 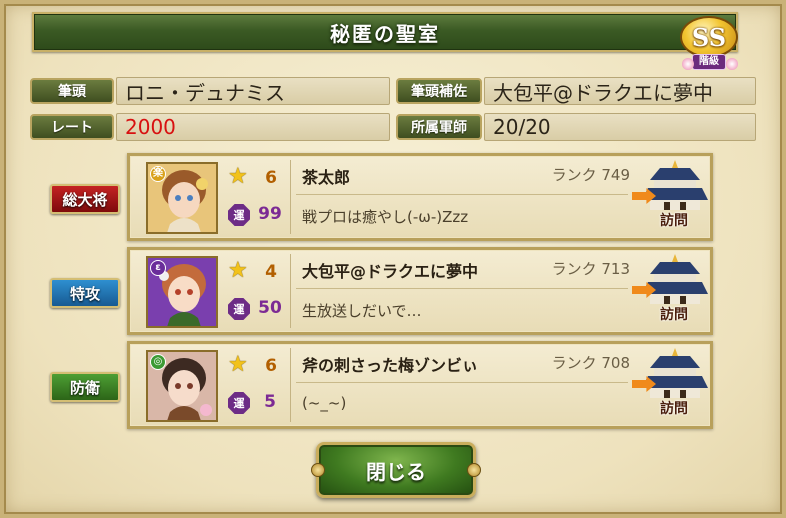 I want to click on leader-label: 筆頭, so click(x=72, y=91).